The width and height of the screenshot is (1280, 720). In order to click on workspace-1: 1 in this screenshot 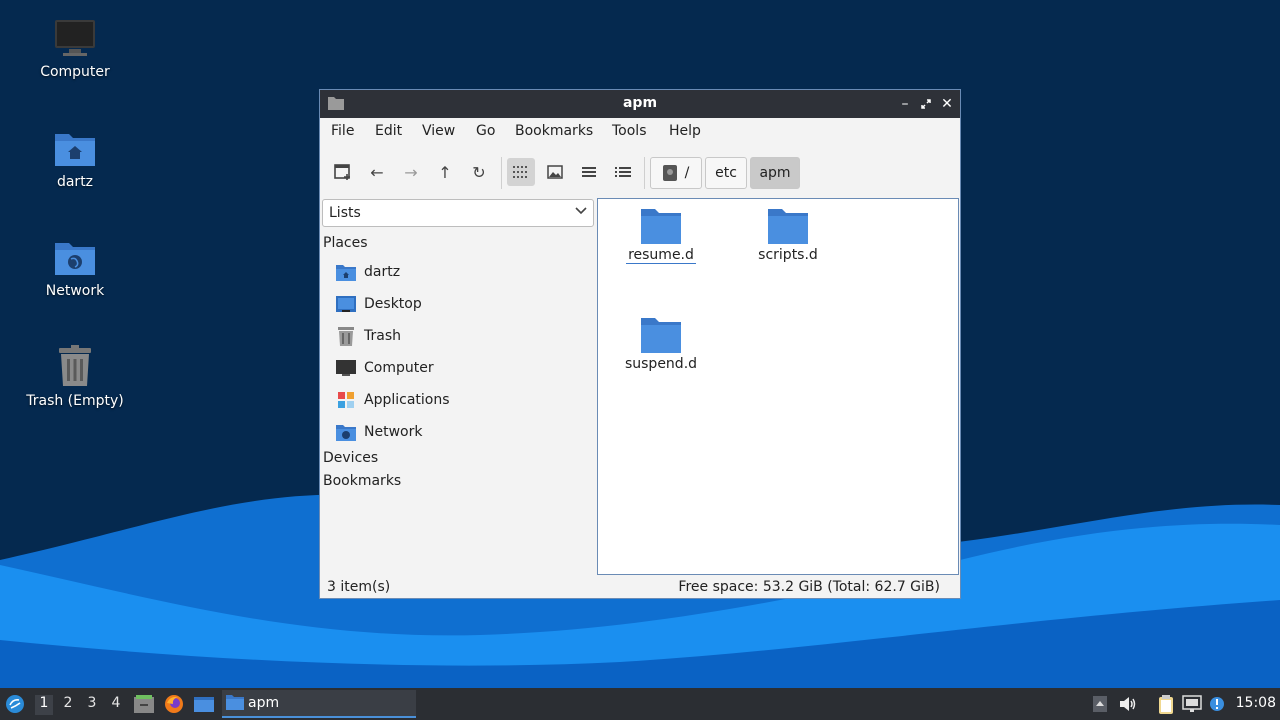, I will do `click(44, 705)`.